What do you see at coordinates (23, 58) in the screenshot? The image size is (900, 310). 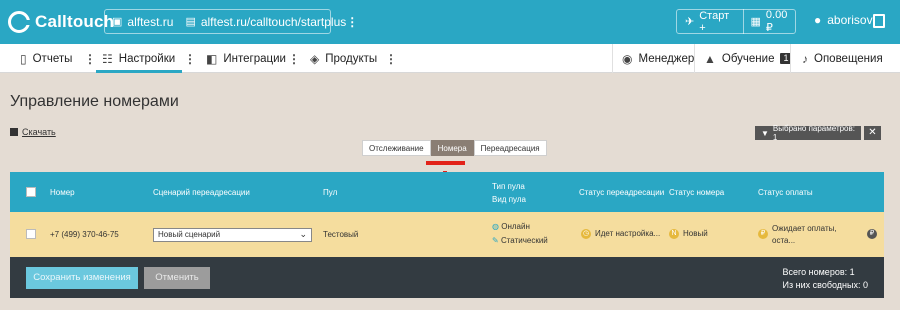 I see `clipboard-icon: ▯` at bounding box center [23, 58].